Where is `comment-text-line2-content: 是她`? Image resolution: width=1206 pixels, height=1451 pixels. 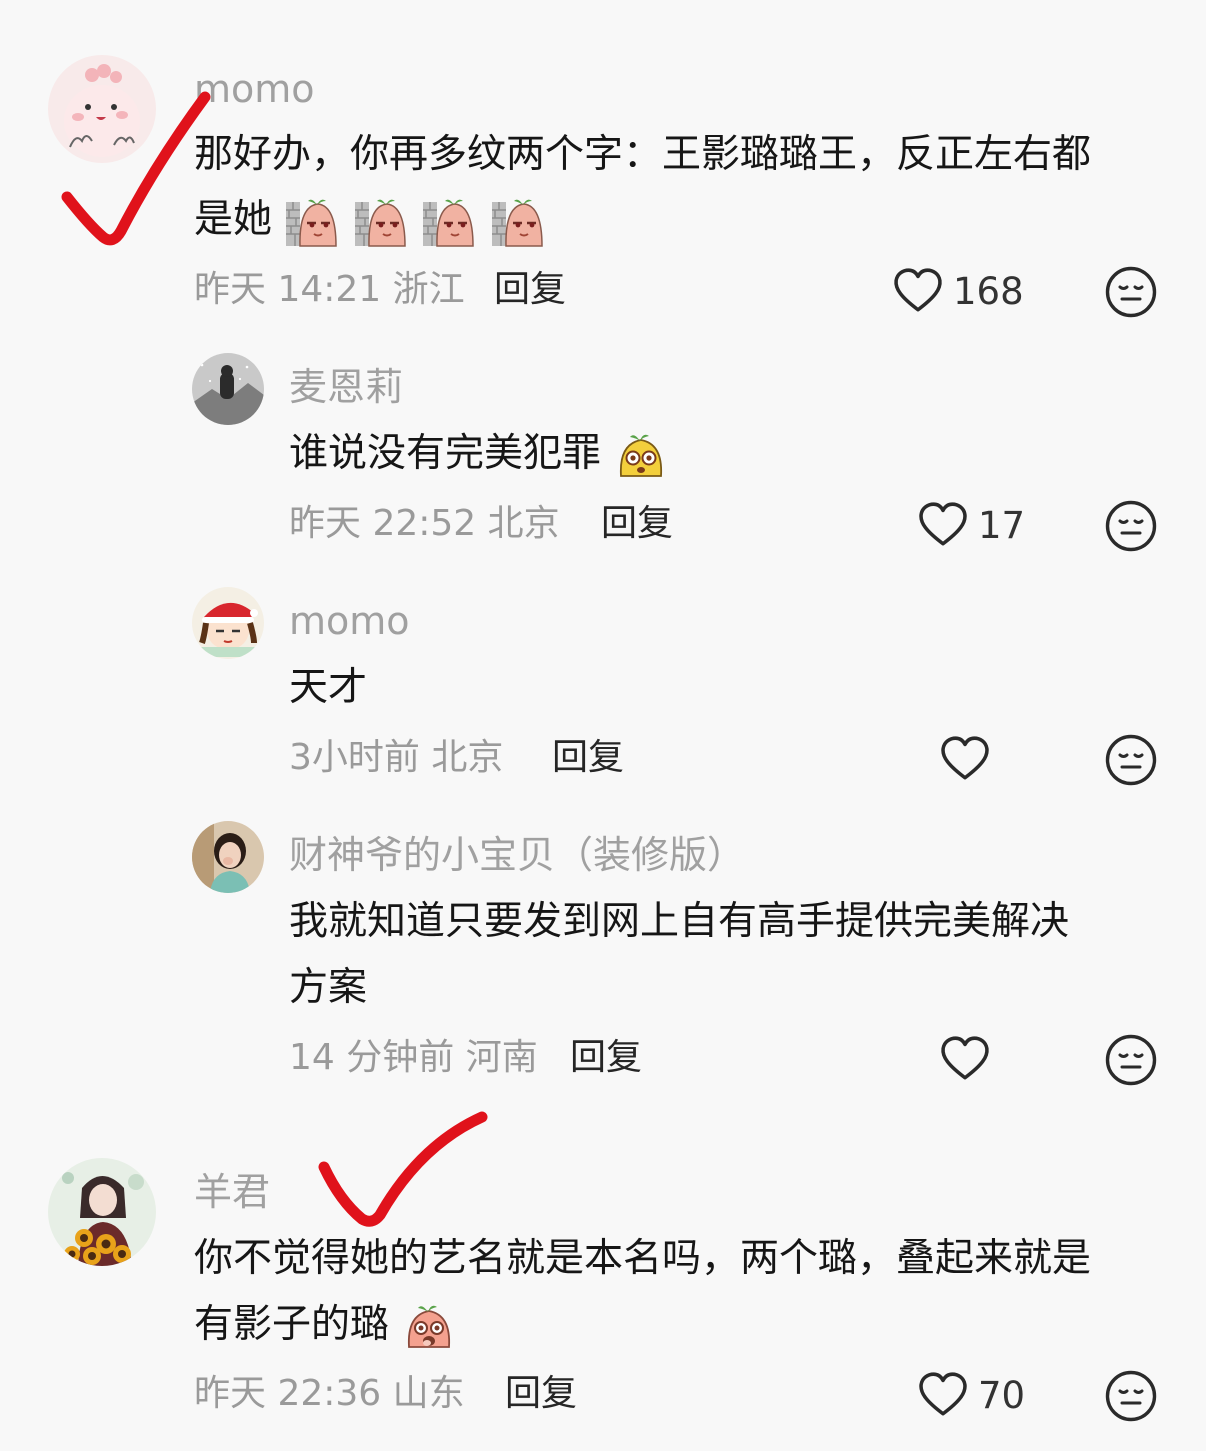 comment-text-line2-content: 是她 is located at coordinates (233, 219).